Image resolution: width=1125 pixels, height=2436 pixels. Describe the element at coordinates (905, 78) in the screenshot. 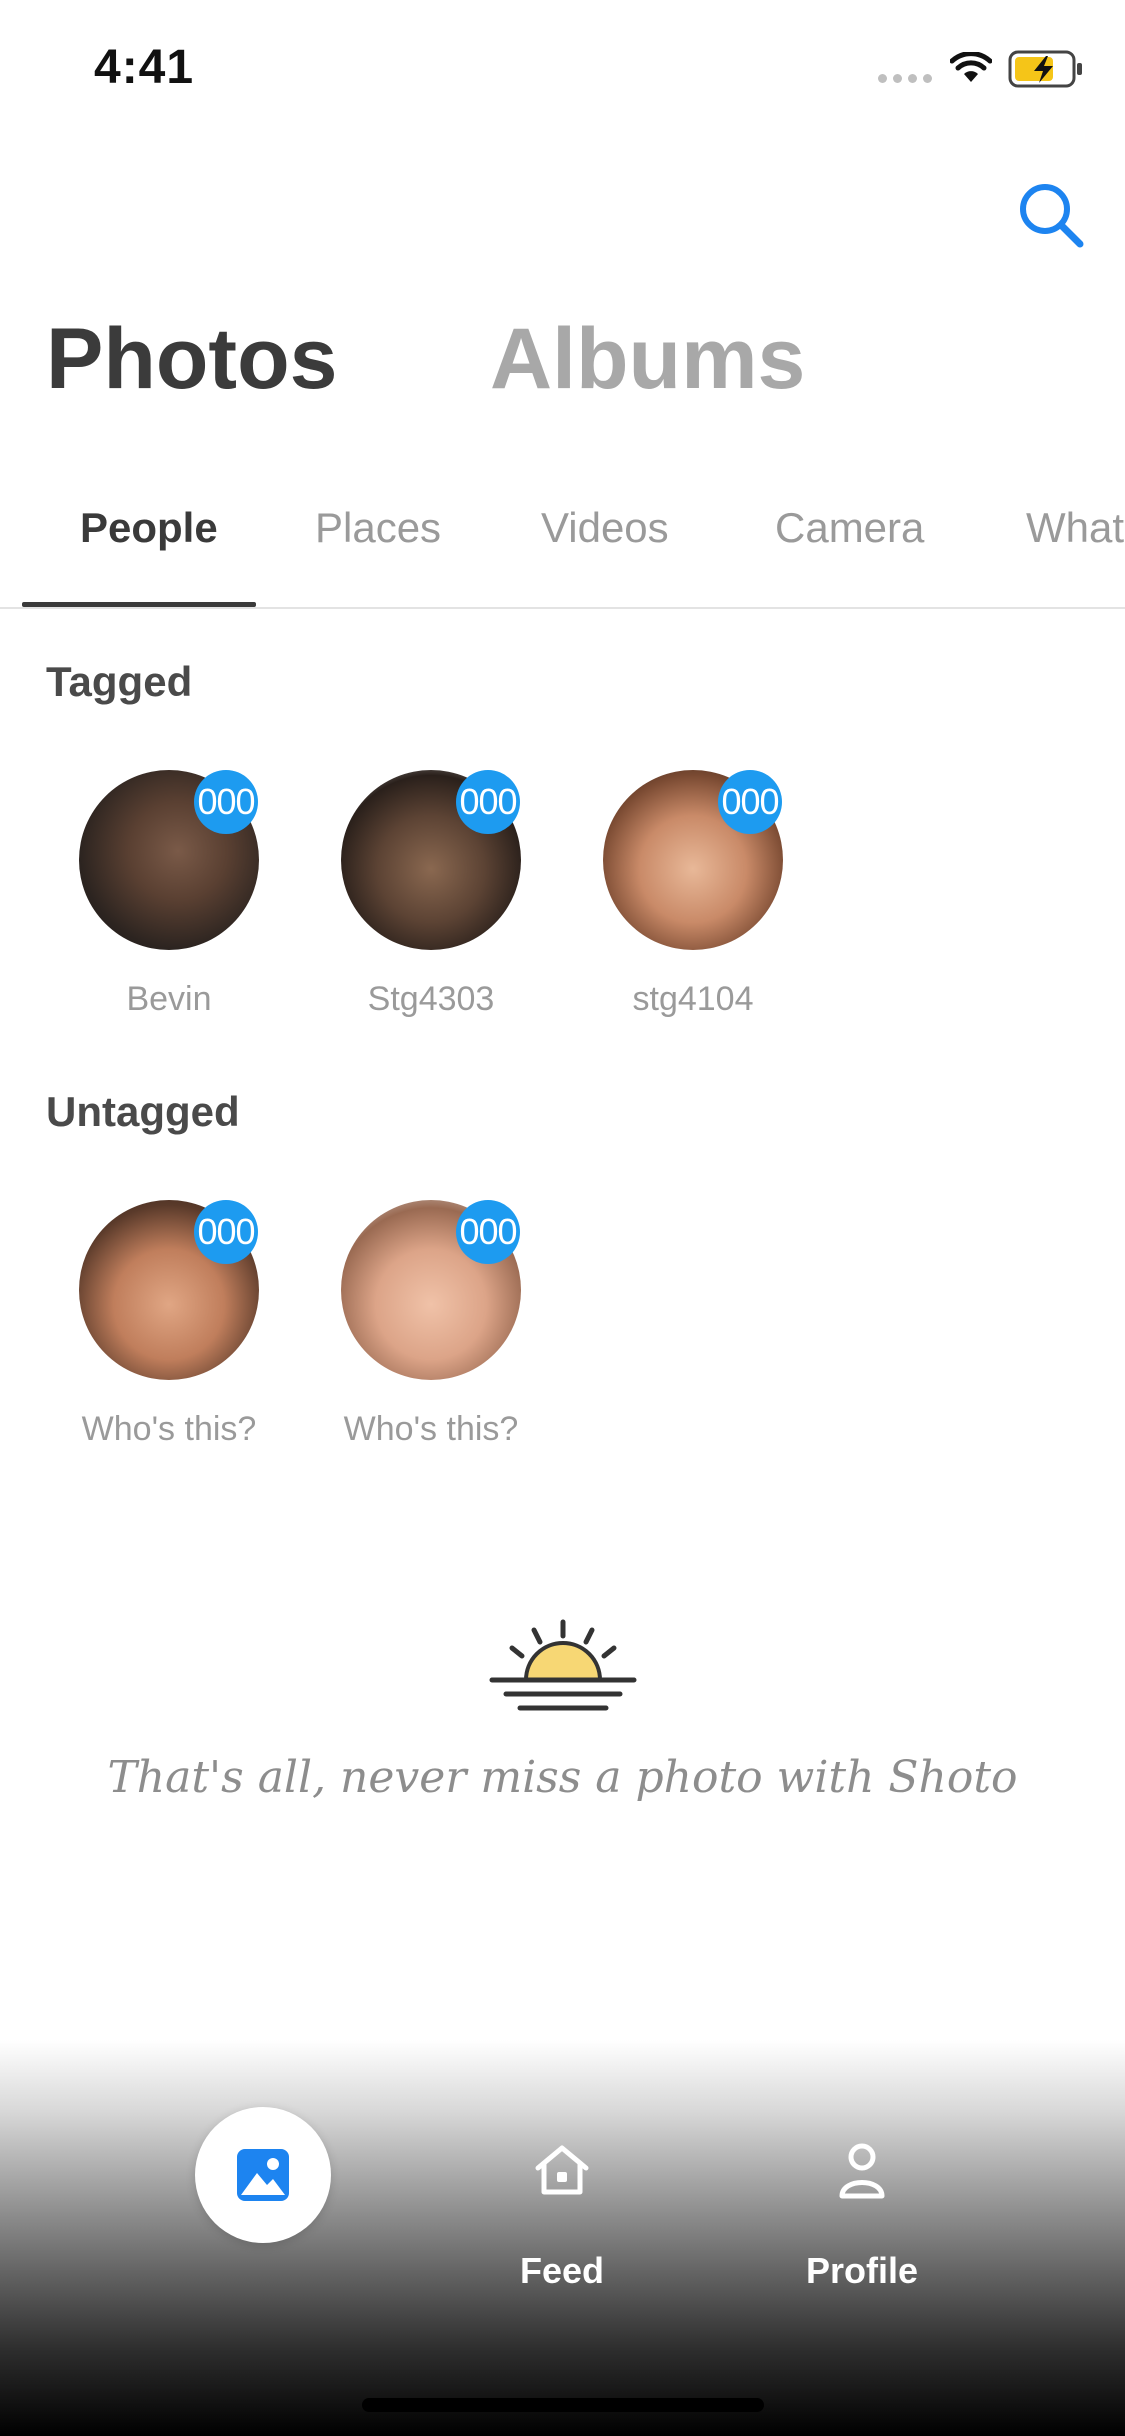

I see `cellular-signal-icon` at that location.